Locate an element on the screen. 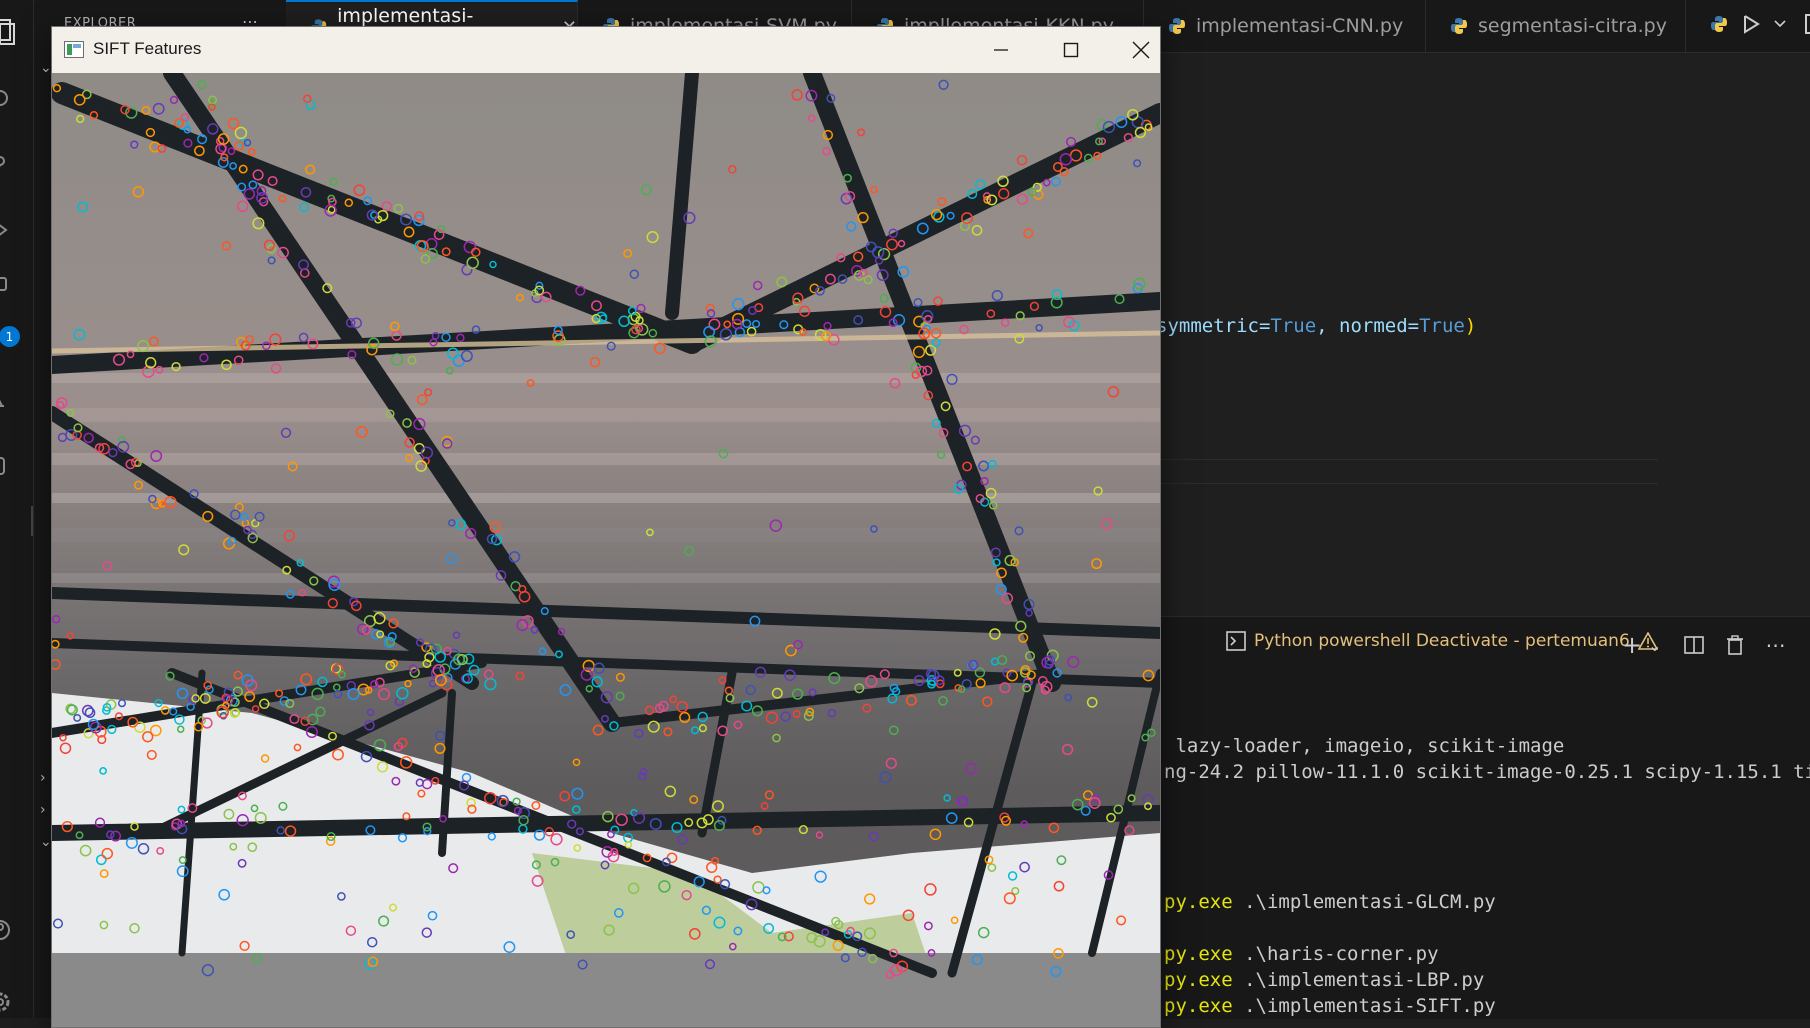 The height and width of the screenshot is (1028, 1810). minimize-button is located at coordinates (1001, 50).